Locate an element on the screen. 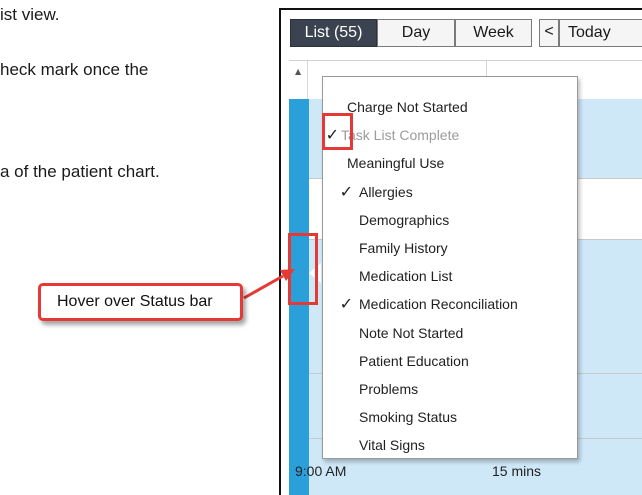 The height and width of the screenshot is (495, 642). menu-item-label: Allergies is located at coordinates (386, 191).